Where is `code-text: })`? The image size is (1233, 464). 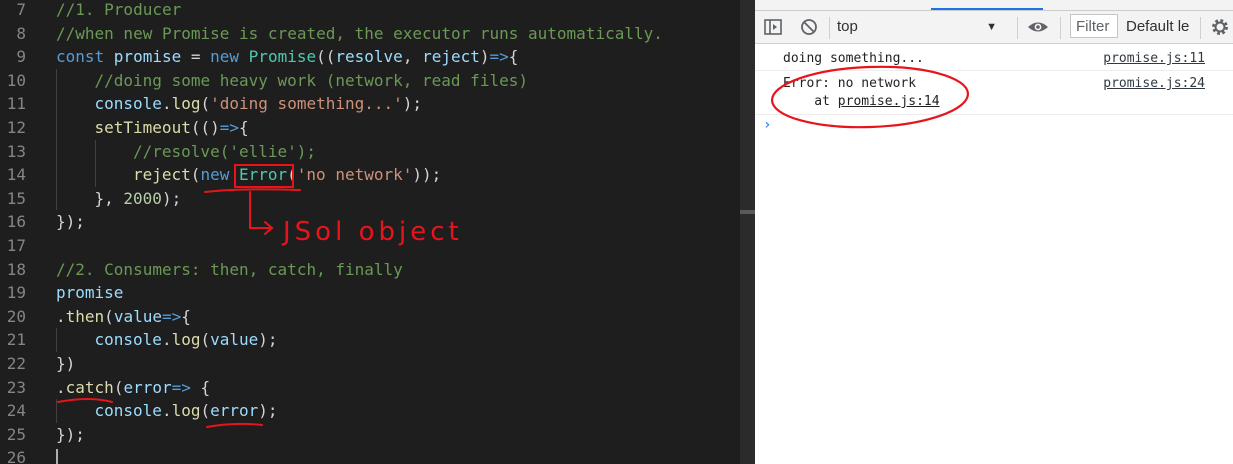 code-text: }) is located at coordinates (65, 364).